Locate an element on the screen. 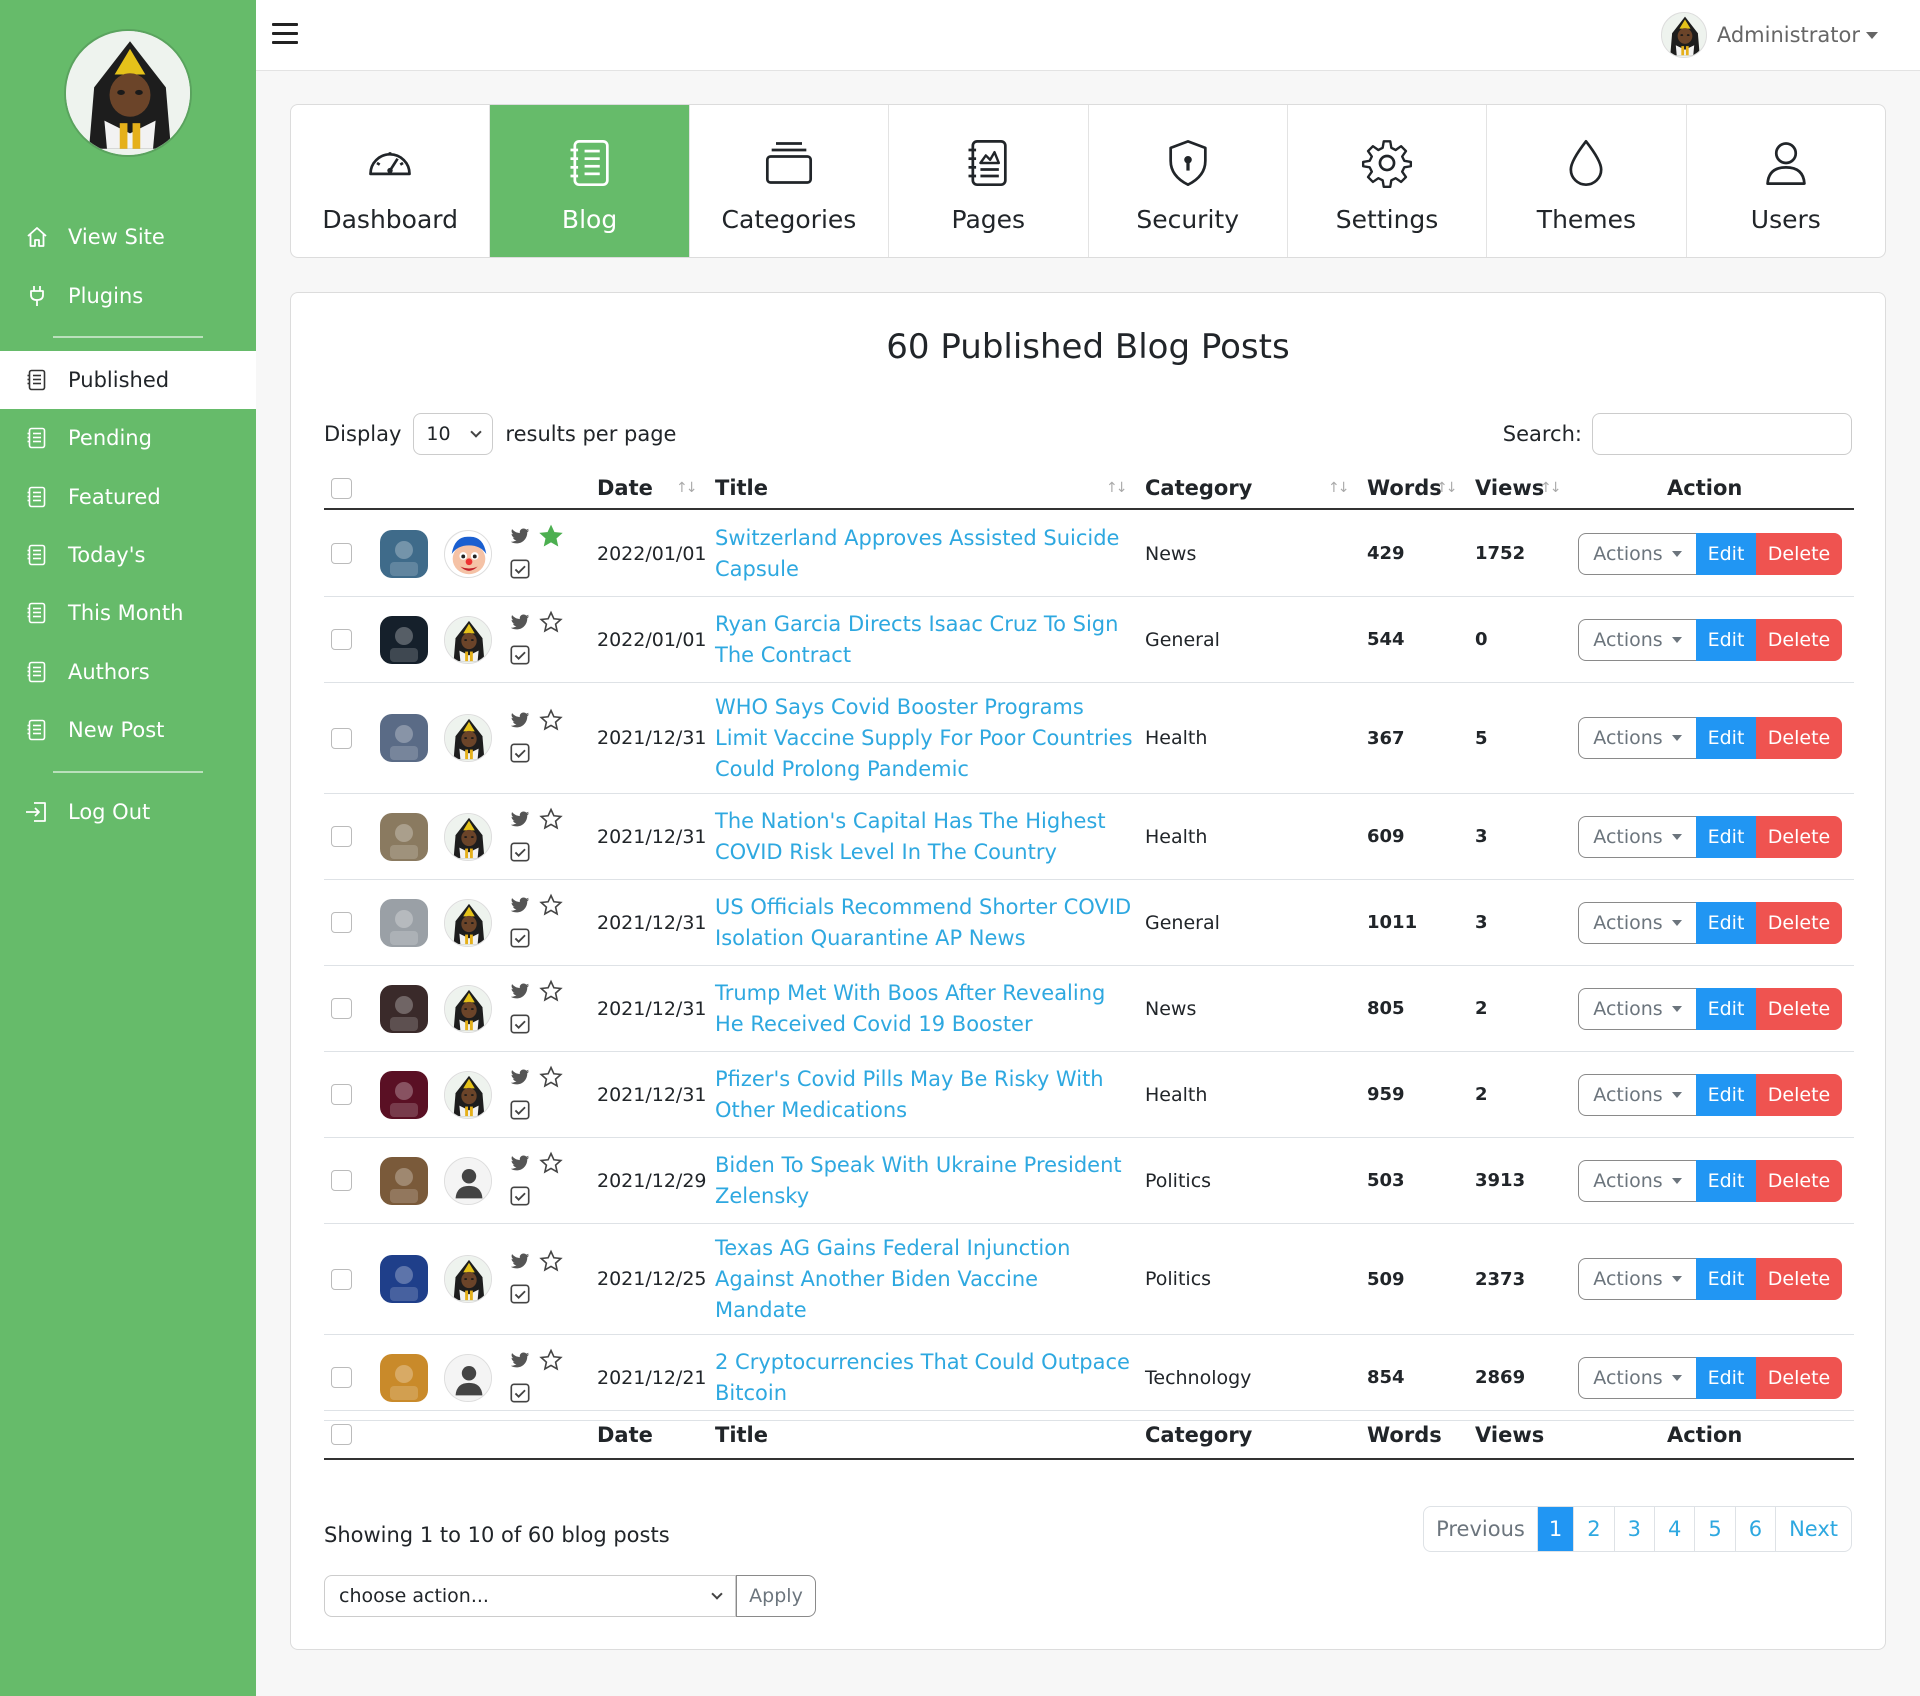 This screenshot has height=1696, width=1920. pagination-page-6: 6 is located at coordinates (1756, 1529).